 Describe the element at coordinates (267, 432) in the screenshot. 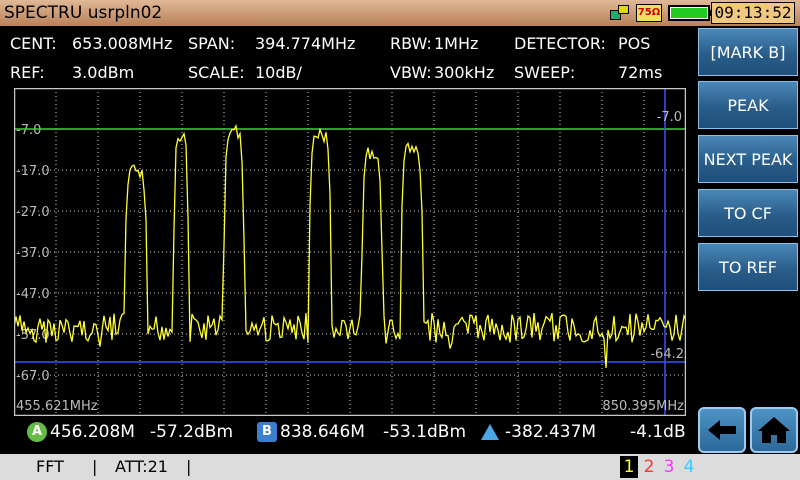

I see `marker-b-badge: B` at that location.